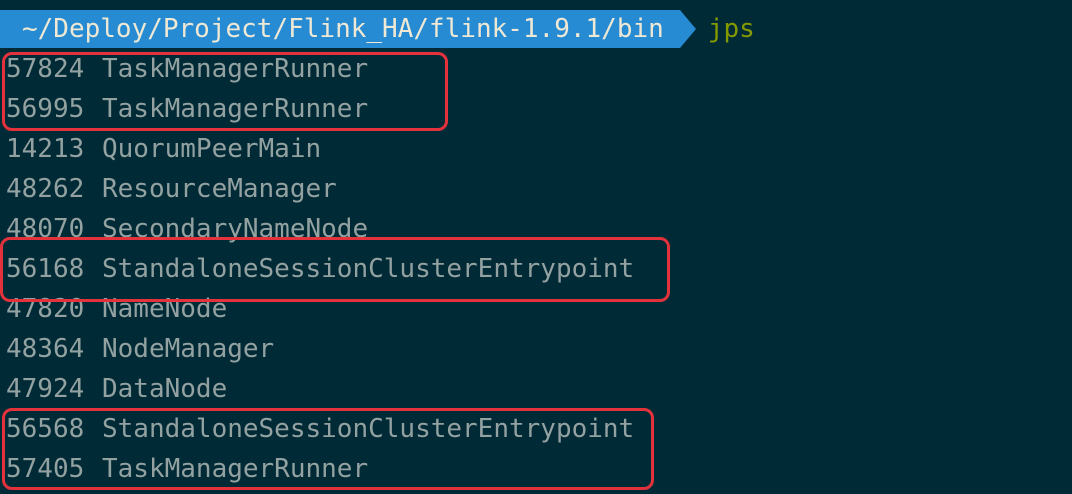 The image size is (1072, 494). I want to click on process-row: 48262 ResourceManager, so click(320, 189).